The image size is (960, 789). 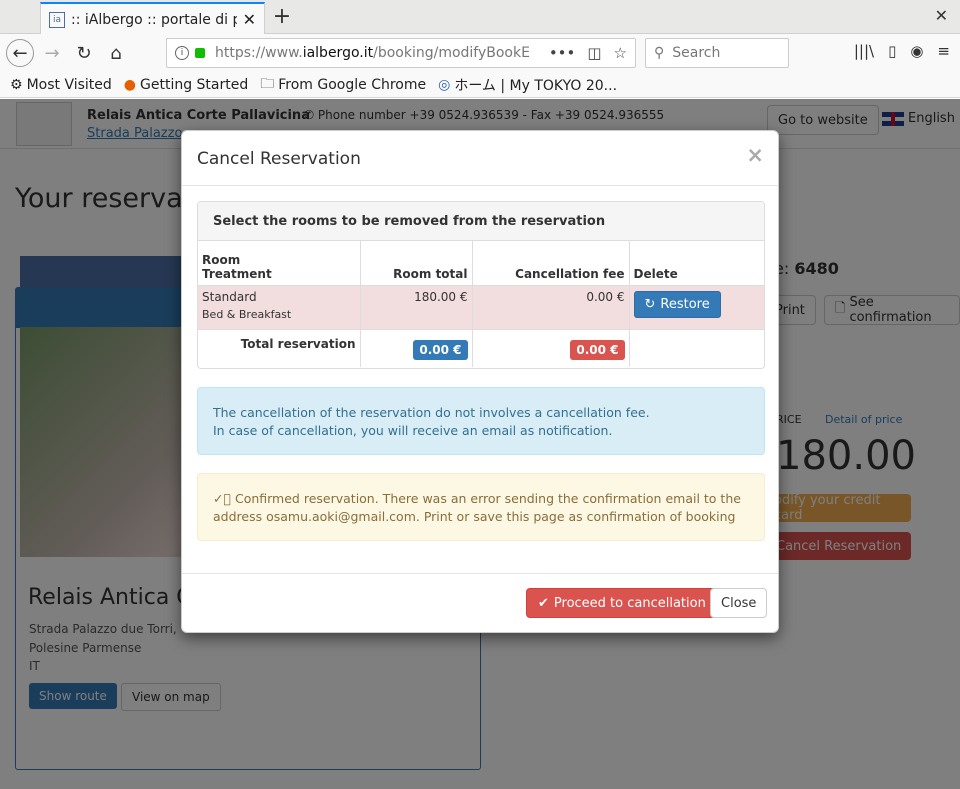 I want to click on tab-close-icon: ✕, so click(x=249, y=19).